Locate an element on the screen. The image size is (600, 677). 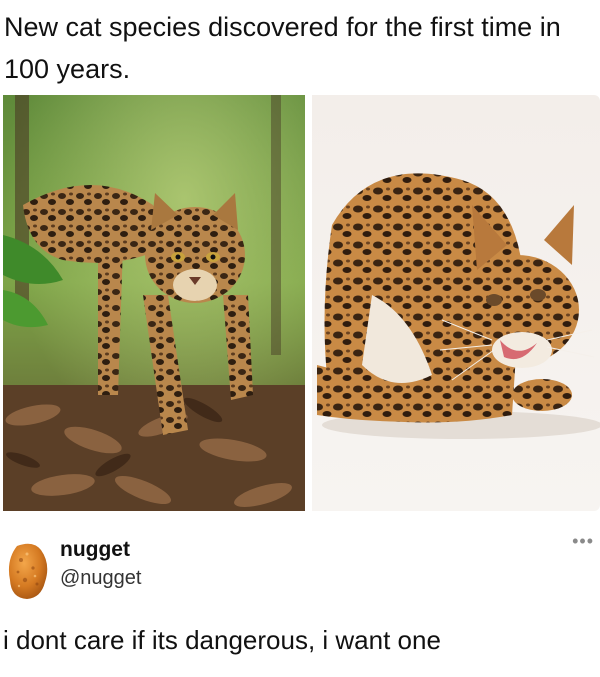
more-options-icon: ••• is located at coordinates (583, 541).